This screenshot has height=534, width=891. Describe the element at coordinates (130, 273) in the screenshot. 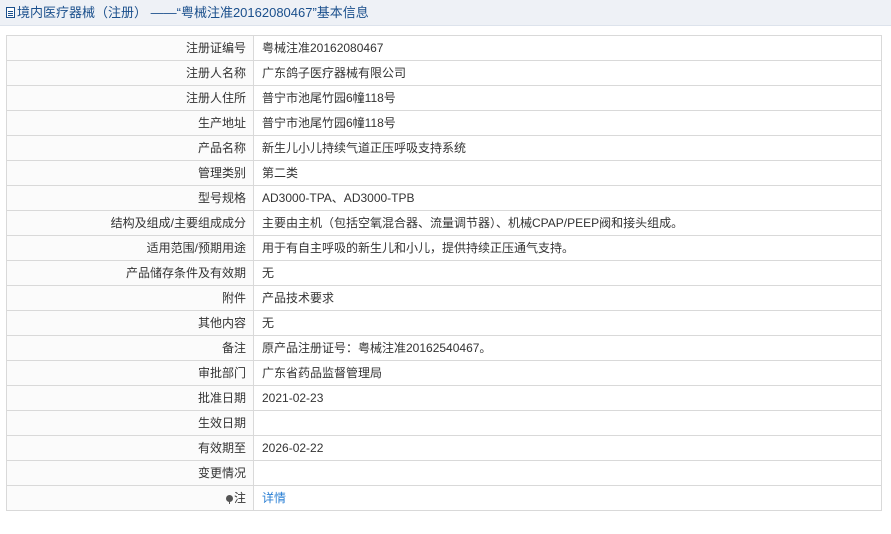

I see `row-label: 产品储存条件及有效期` at that location.